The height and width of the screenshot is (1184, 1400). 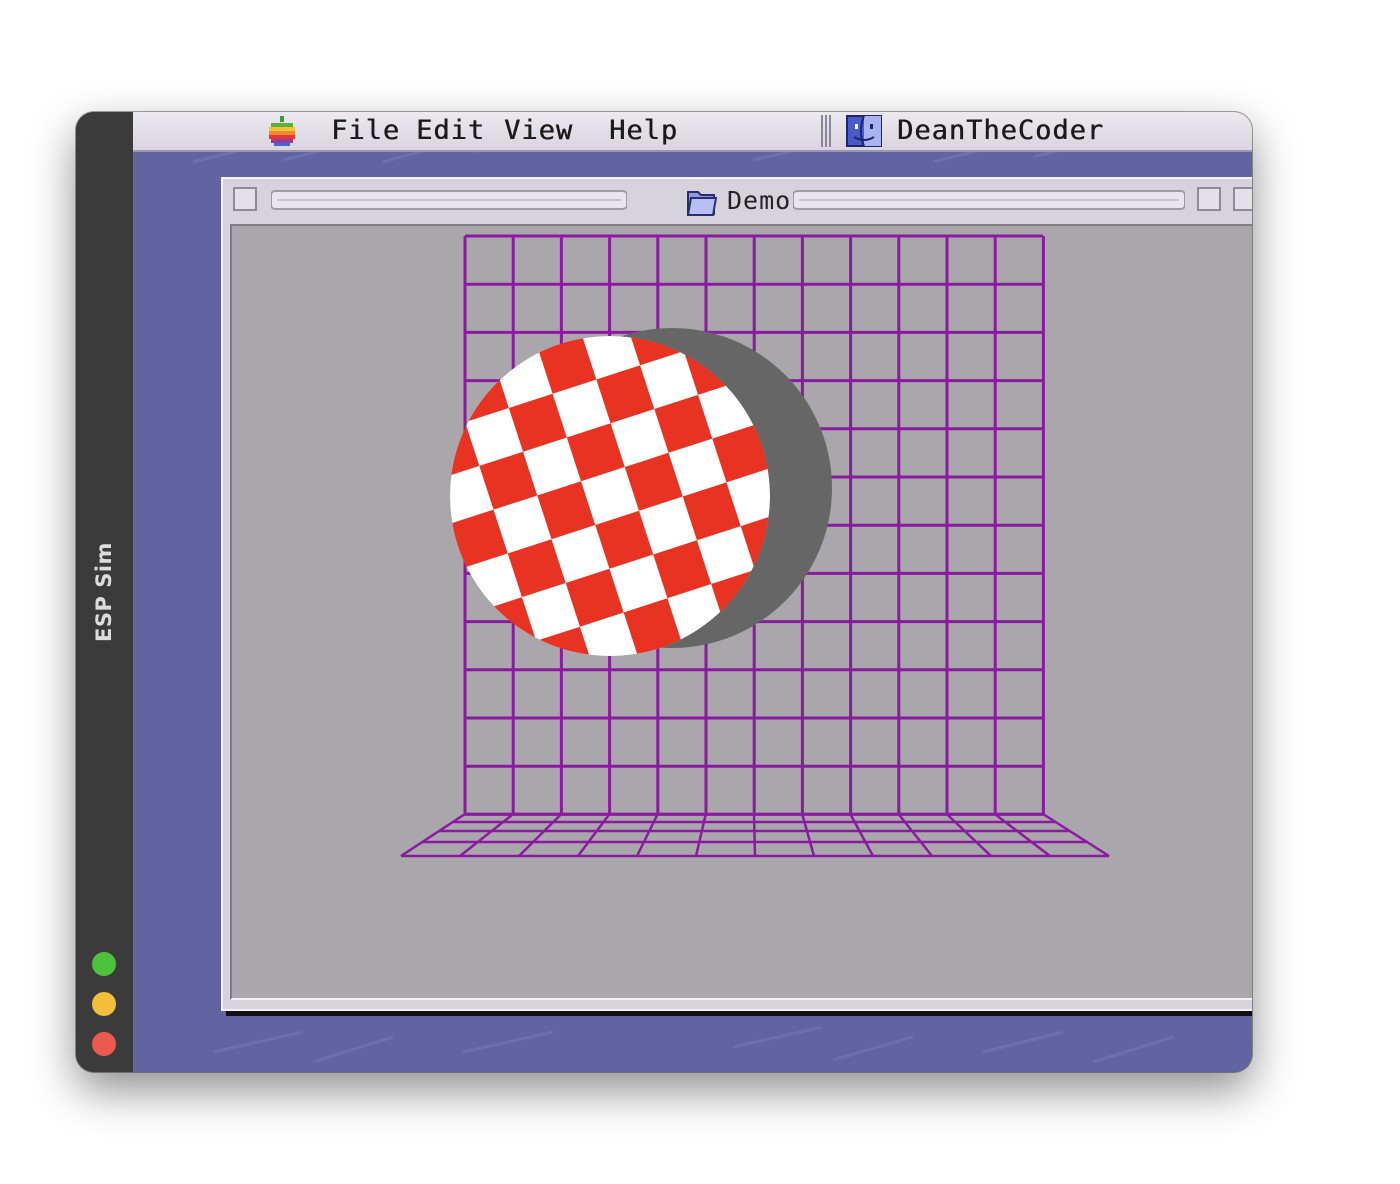 I want to click on title-bar-stripes-right, so click(x=989, y=200).